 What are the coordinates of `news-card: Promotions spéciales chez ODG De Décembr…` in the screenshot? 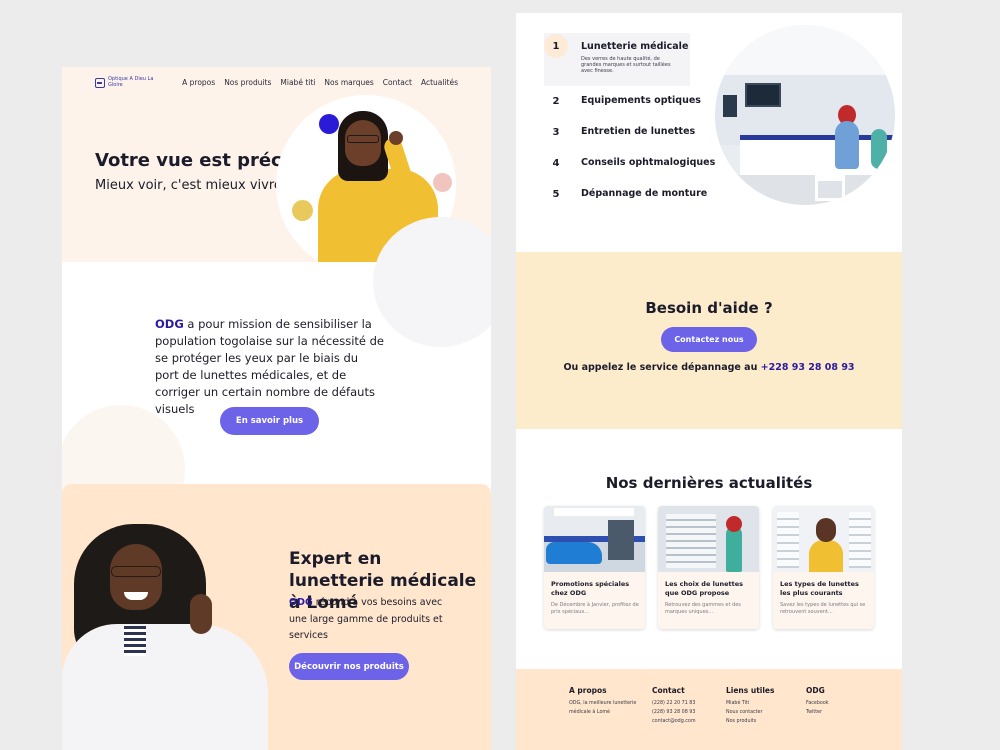 It's located at (594, 567).